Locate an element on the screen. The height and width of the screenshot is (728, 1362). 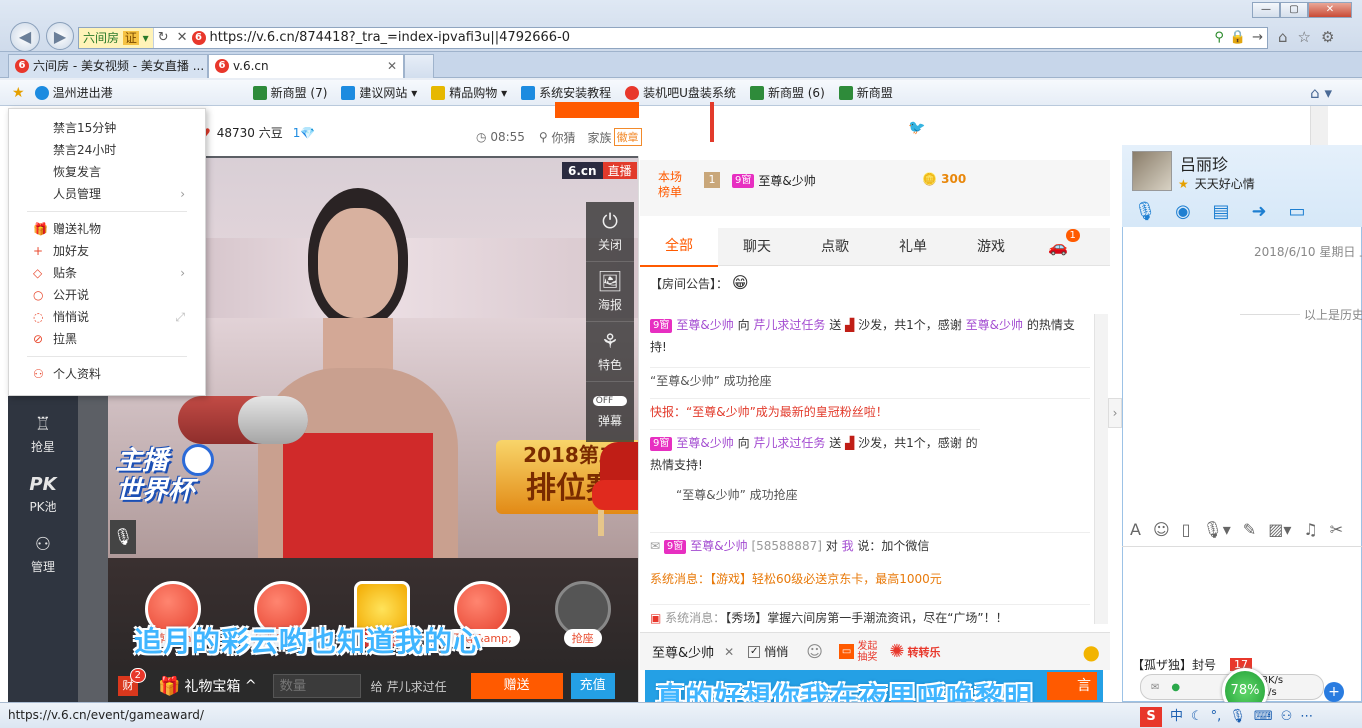
tab-all: 全部 is located at coordinates (679, 246).